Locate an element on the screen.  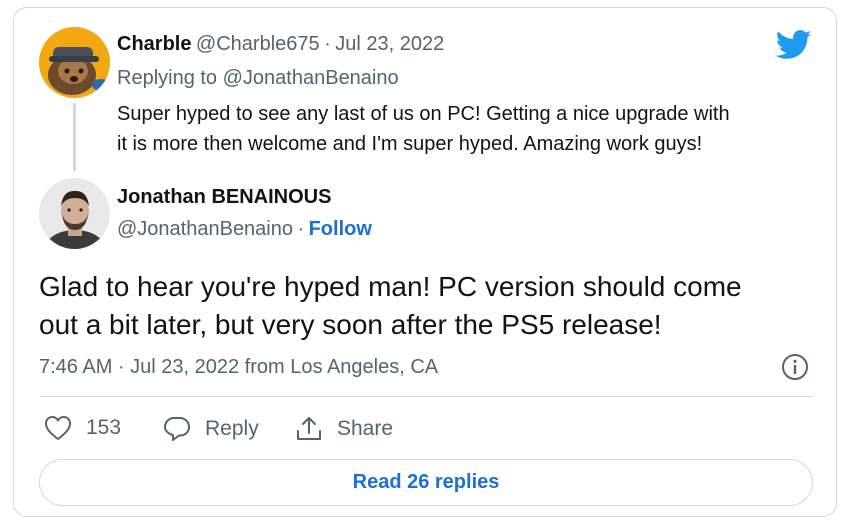
tweet-date: Jul 23, 2022 is located at coordinates (389, 44).